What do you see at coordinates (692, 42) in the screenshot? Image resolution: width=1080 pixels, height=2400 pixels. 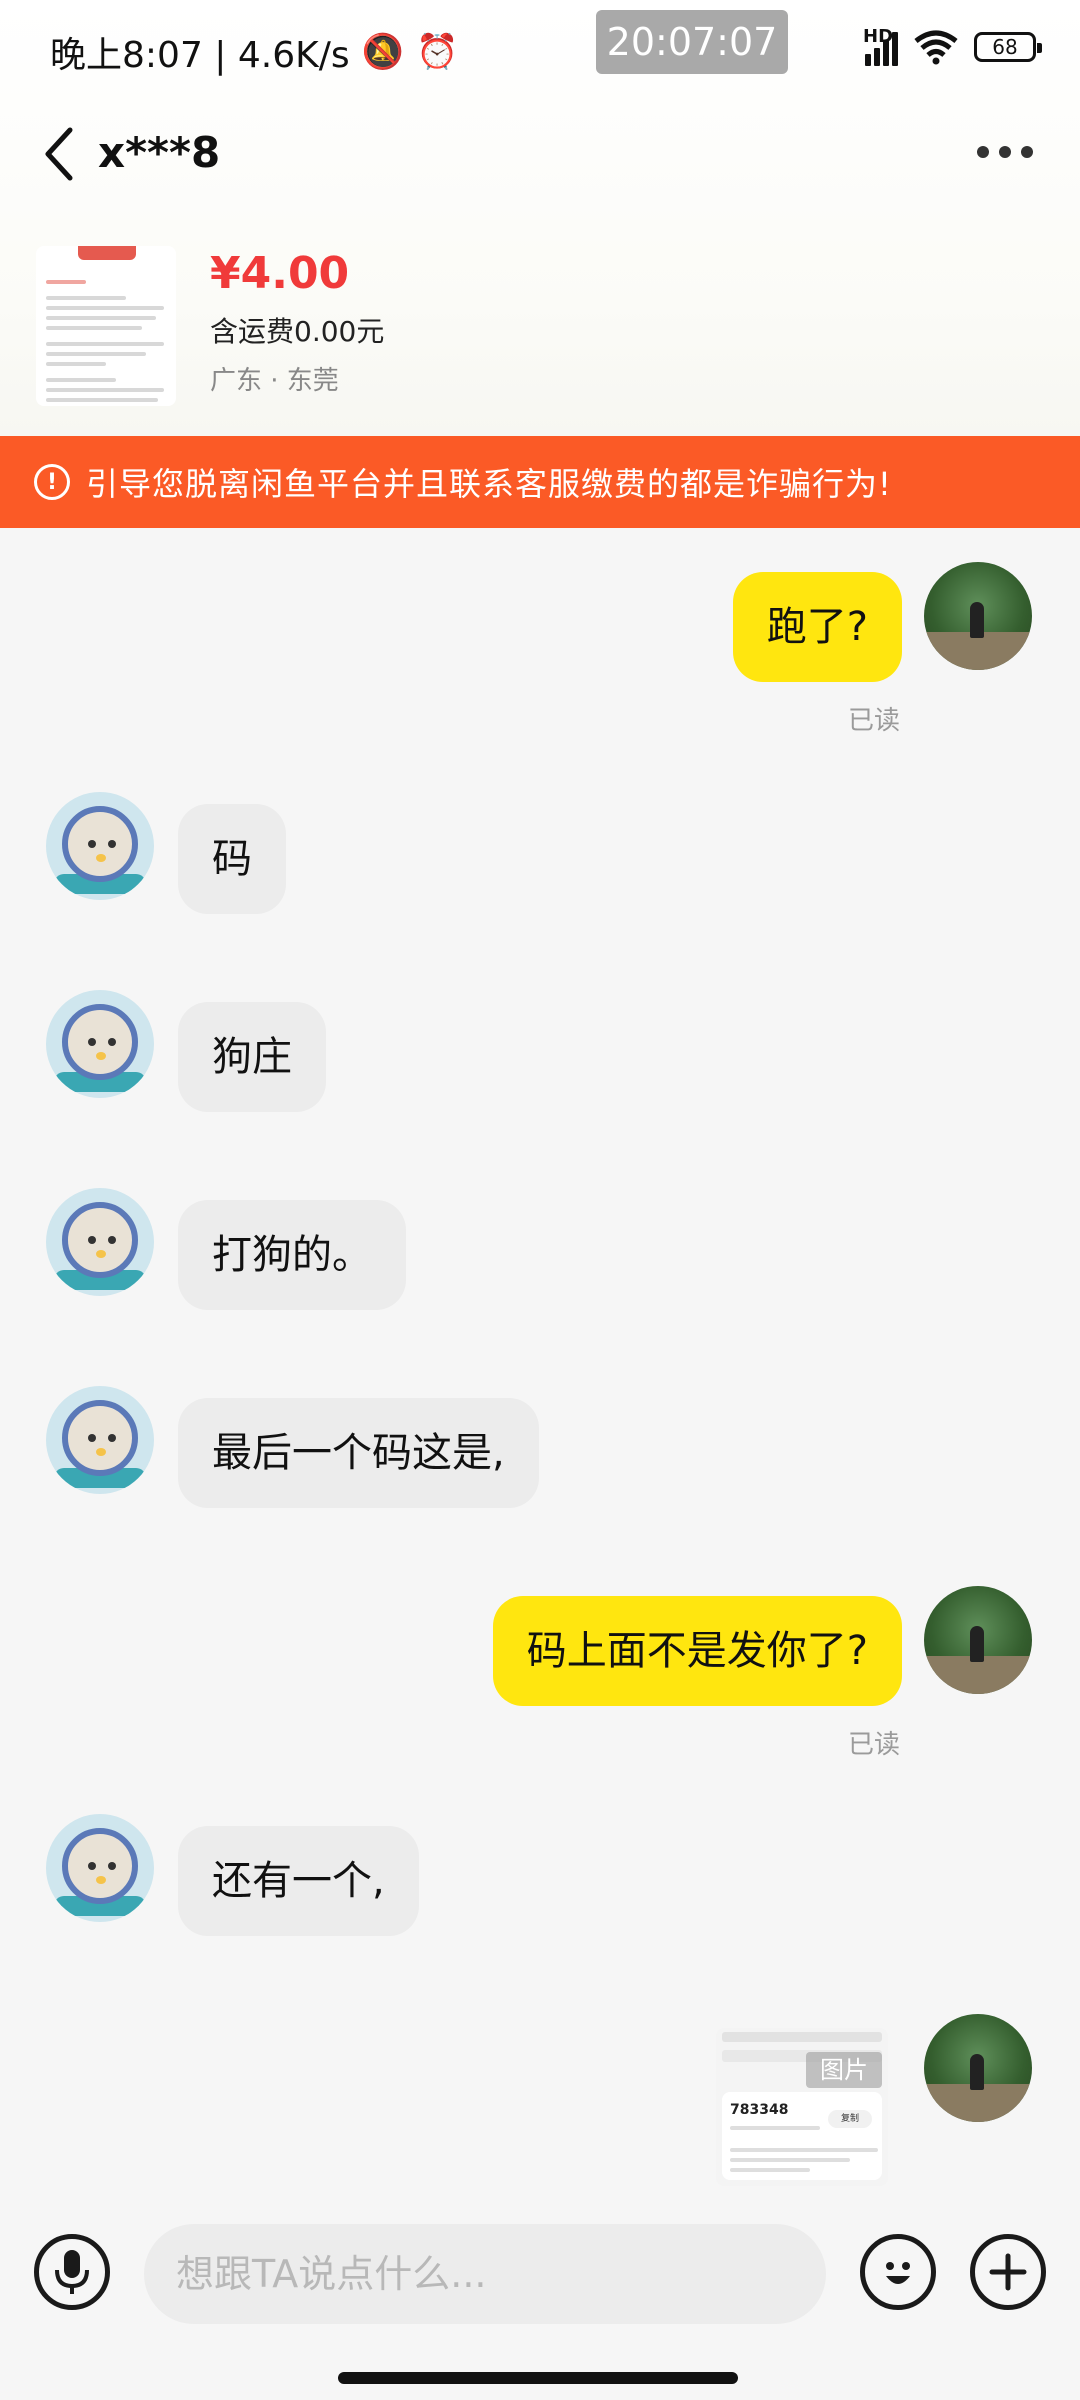 I see `time-overlay: 20:07:07` at bounding box center [692, 42].